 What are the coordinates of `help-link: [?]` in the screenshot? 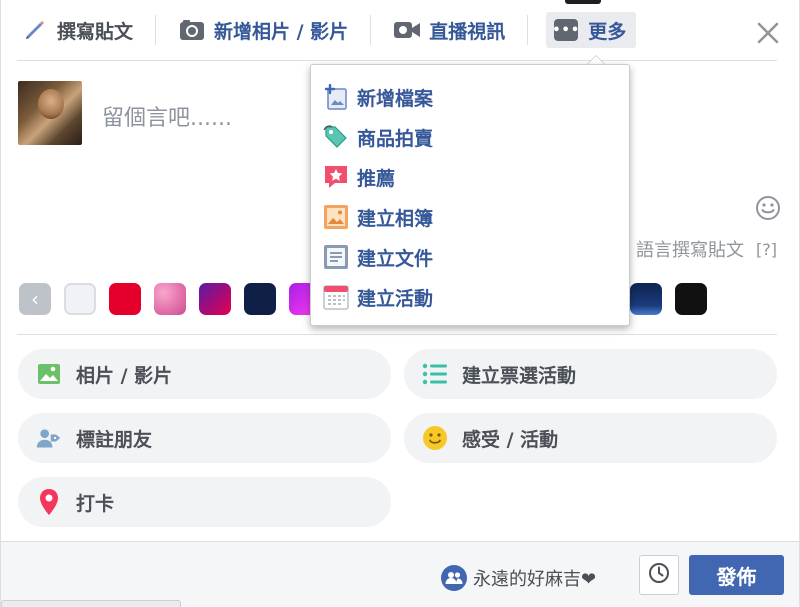 It's located at (766, 249).